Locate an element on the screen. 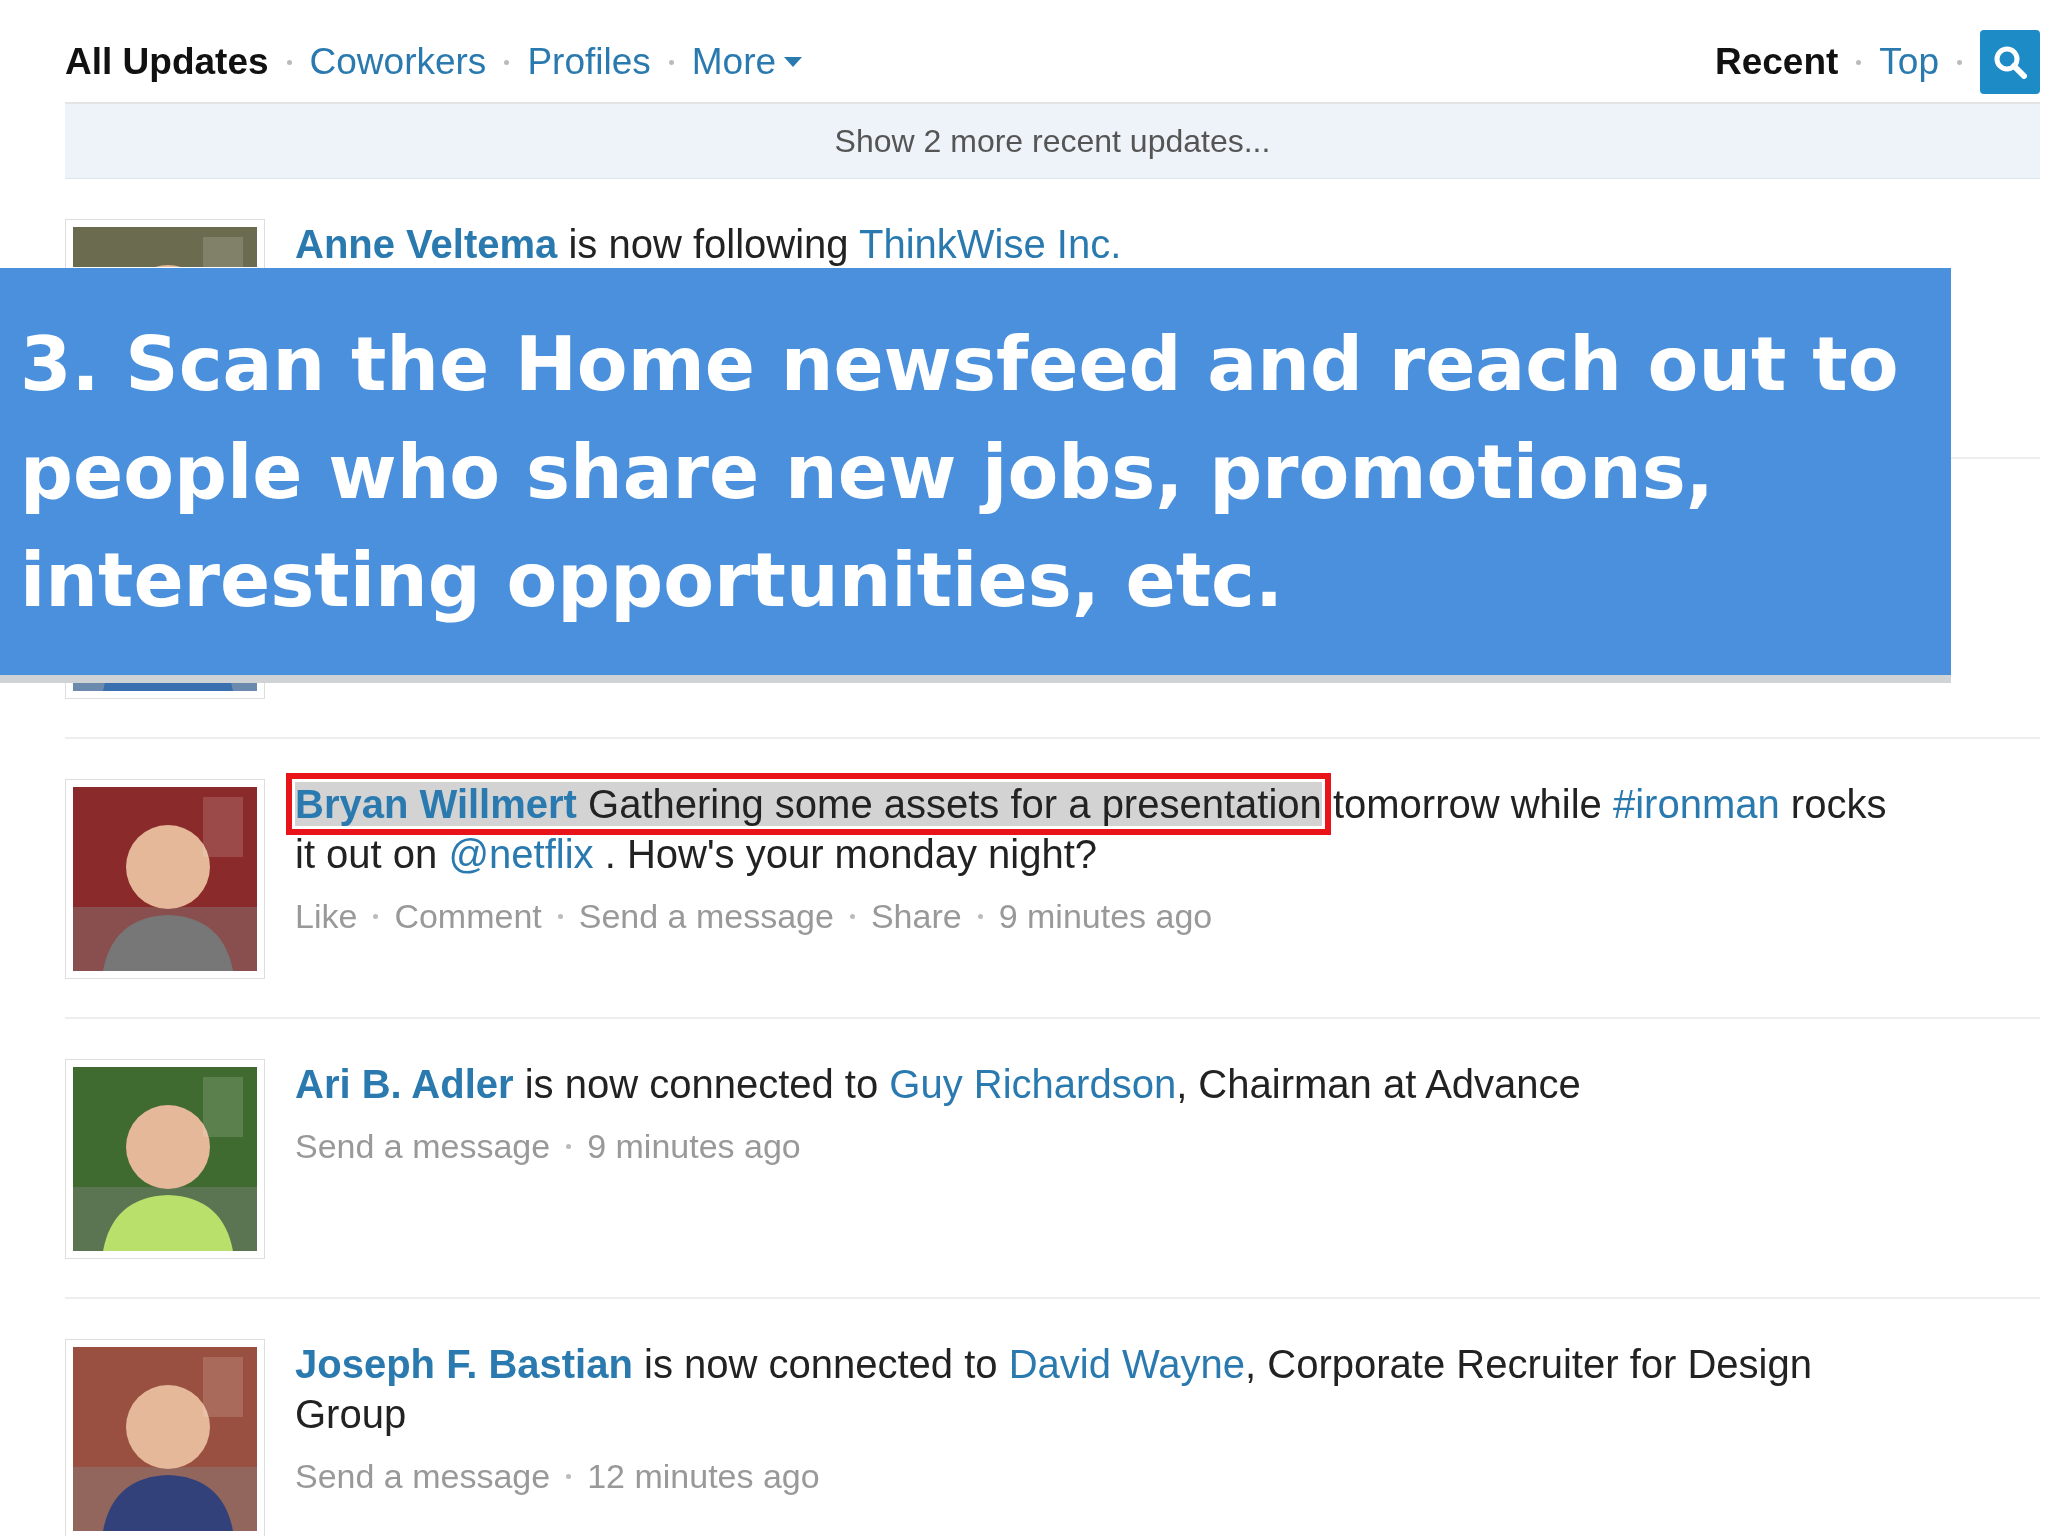  post-text: Ari B. Adler is now connected to Guy Richardson, Chairman at Advance is located at coordinates (938, 1084).